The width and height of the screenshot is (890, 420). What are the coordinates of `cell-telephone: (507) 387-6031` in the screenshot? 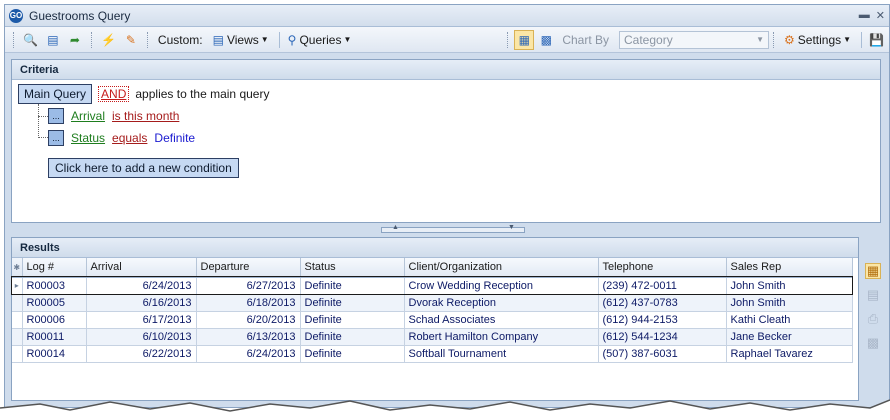 It's located at (662, 354).